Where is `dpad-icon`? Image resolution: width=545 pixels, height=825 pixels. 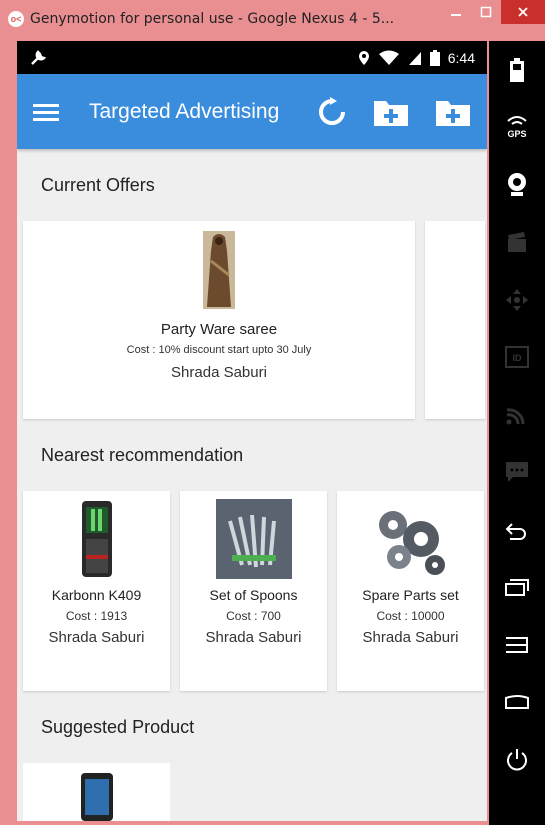 dpad-icon is located at coordinates (517, 299).